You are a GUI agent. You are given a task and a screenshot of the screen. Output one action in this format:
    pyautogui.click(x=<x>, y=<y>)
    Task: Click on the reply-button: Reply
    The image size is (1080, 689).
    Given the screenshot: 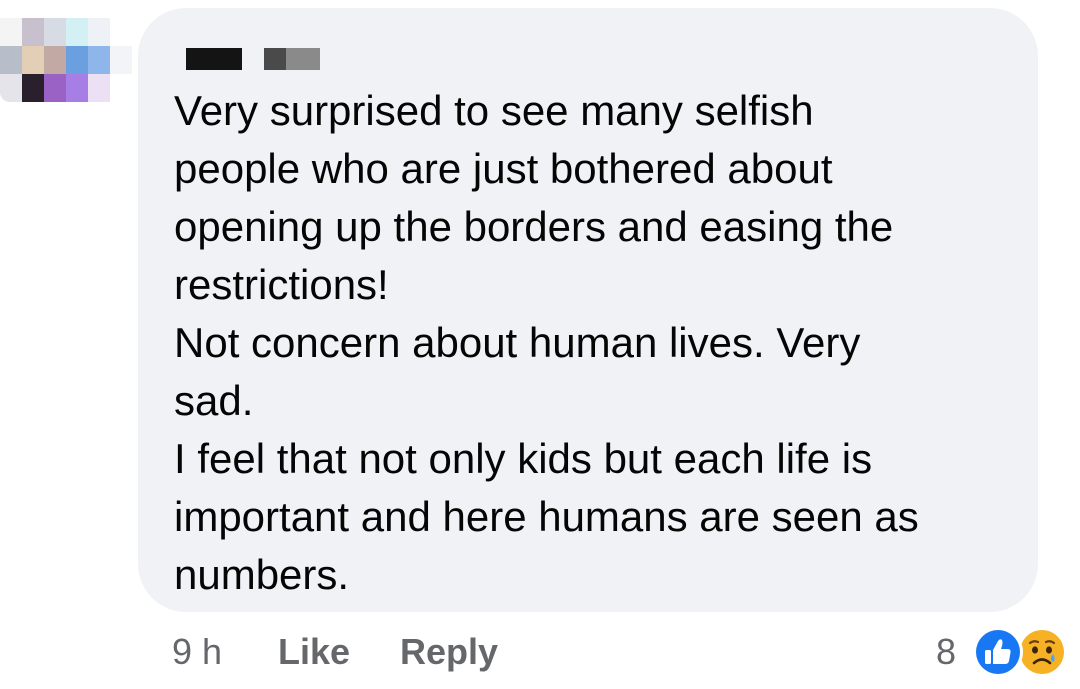 What is the action you would take?
    pyautogui.click(x=449, y=652)
    